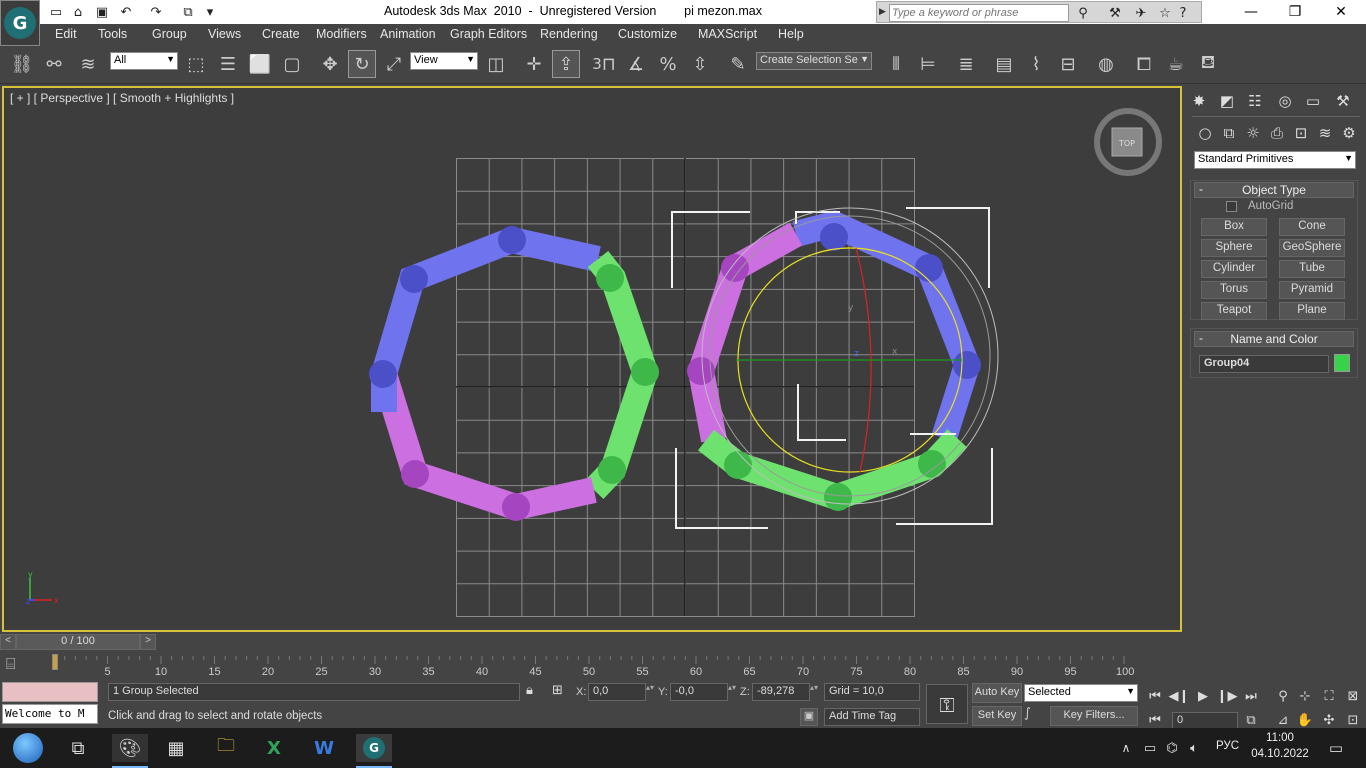 This screenshot has height=768, width=1366. Describe the element at coordinates (148, 642) in the screenshot. I see `time-slider-next-icon: >` at that location.